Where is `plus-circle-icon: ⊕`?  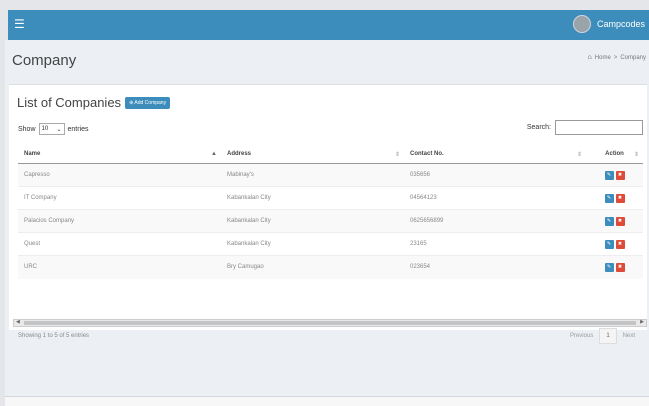 plus-circle-icon: ⊕ is located at coordinates (131, 102).